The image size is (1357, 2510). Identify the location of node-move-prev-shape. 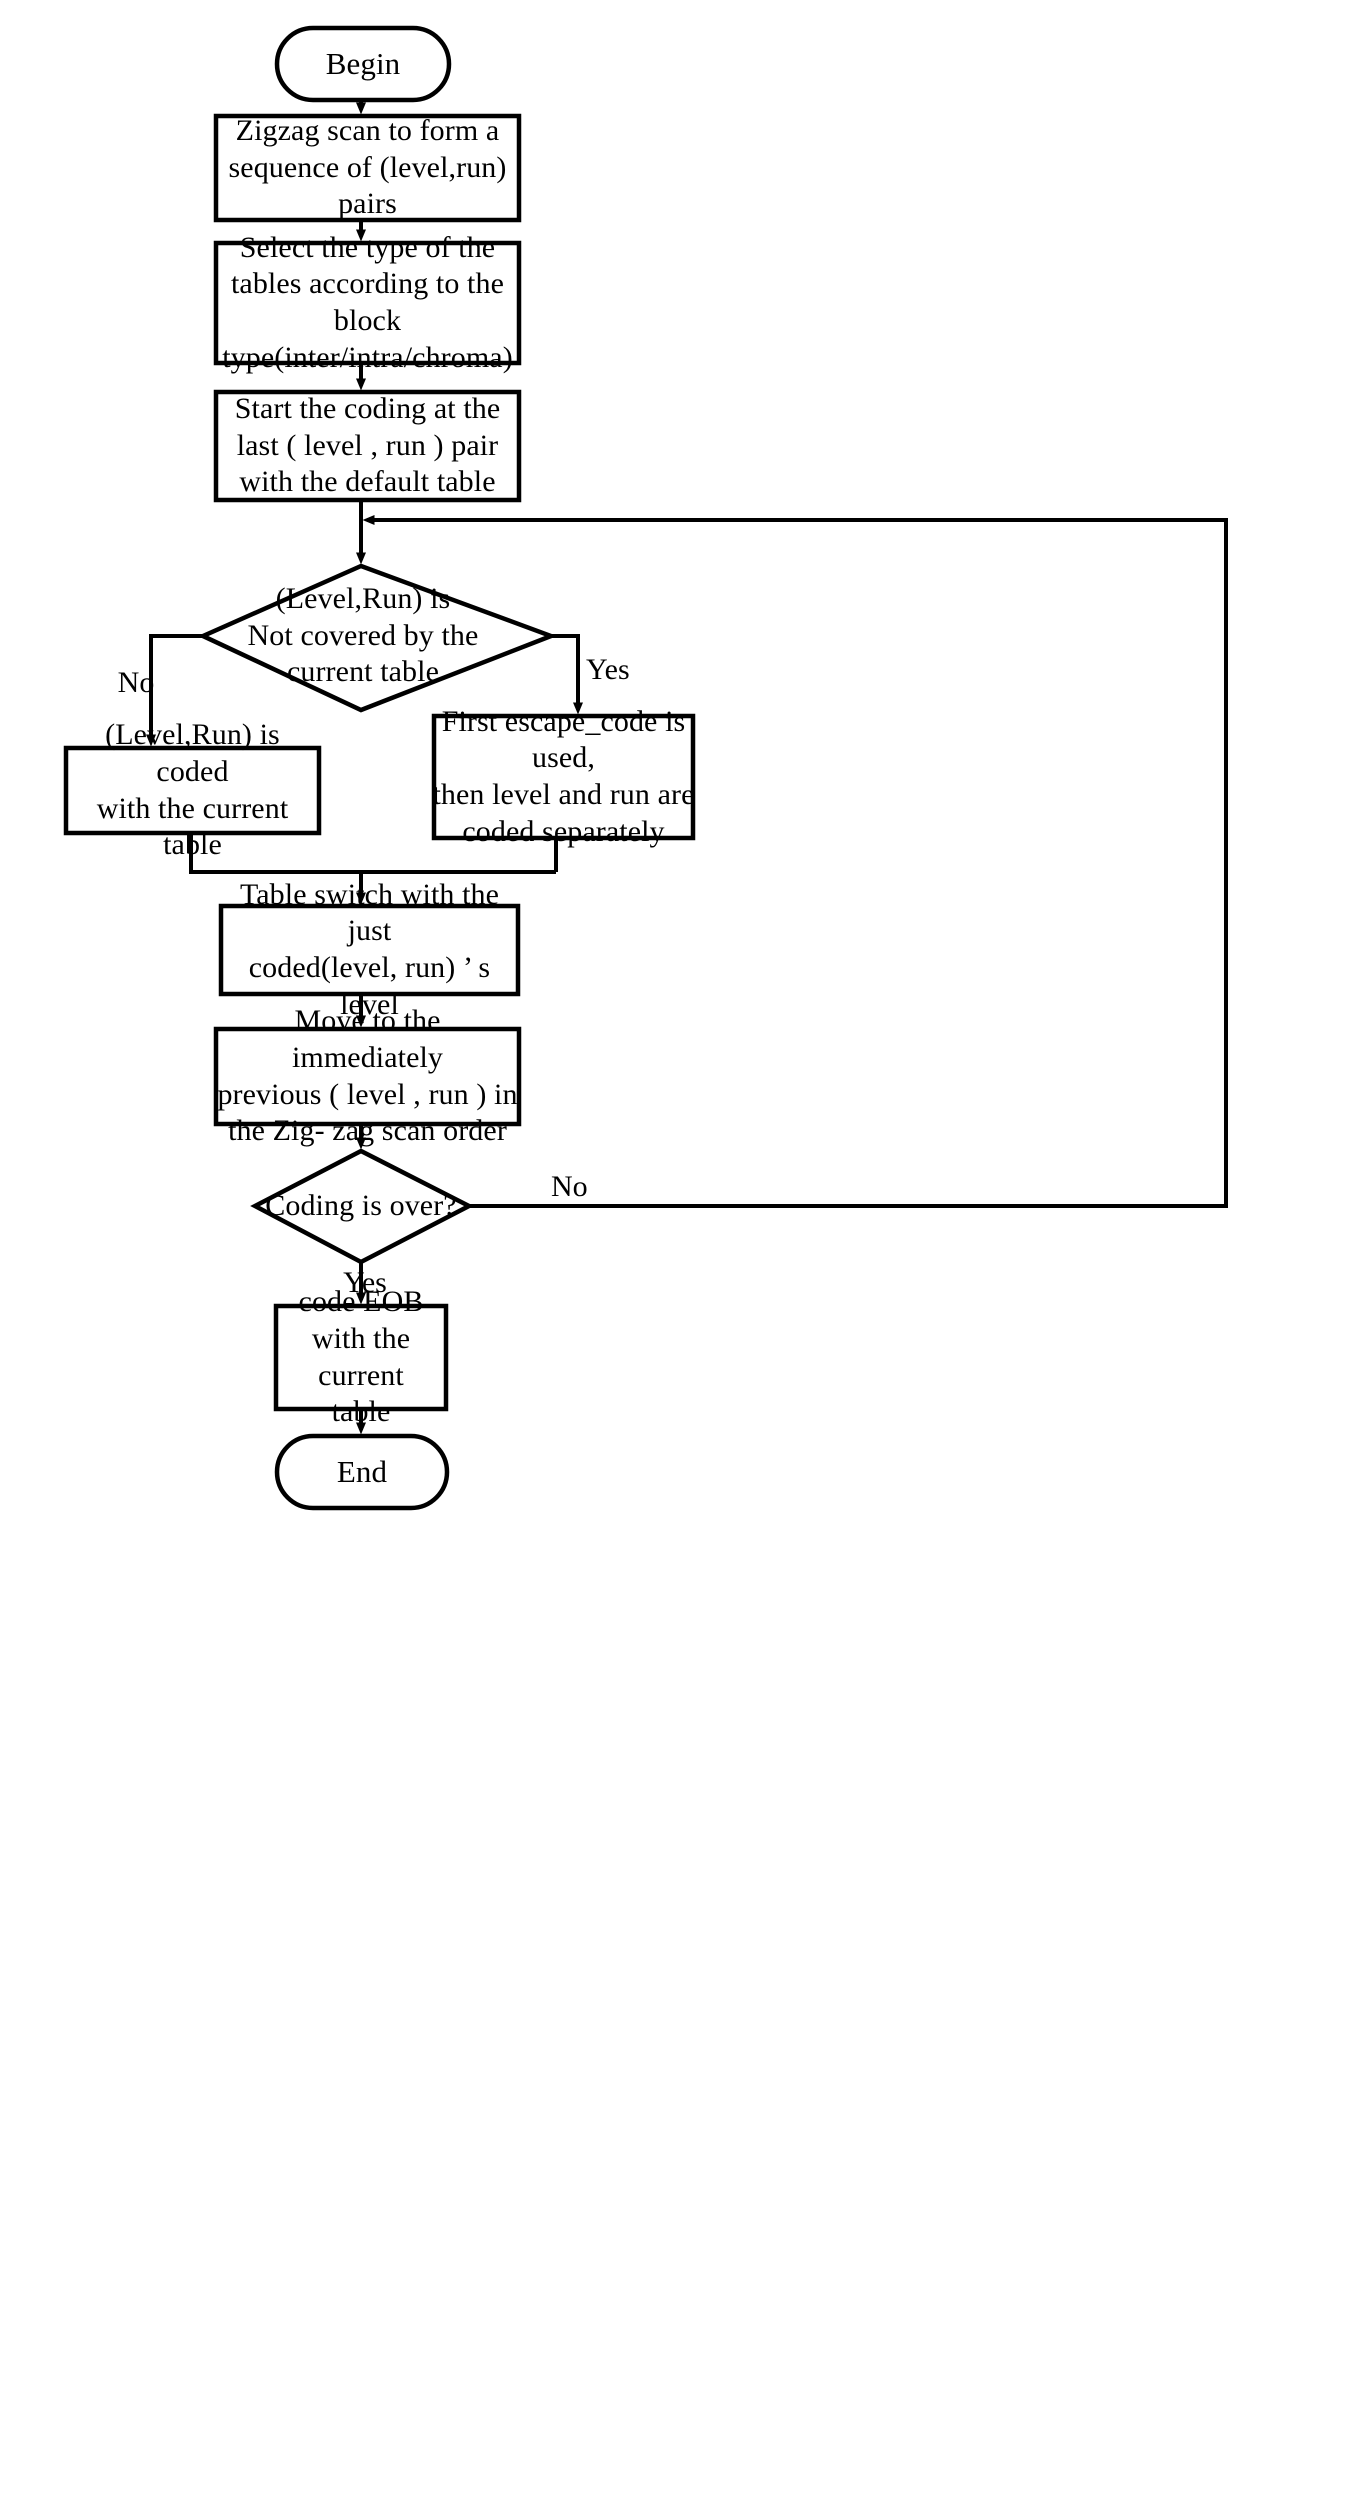
(367, 1076).